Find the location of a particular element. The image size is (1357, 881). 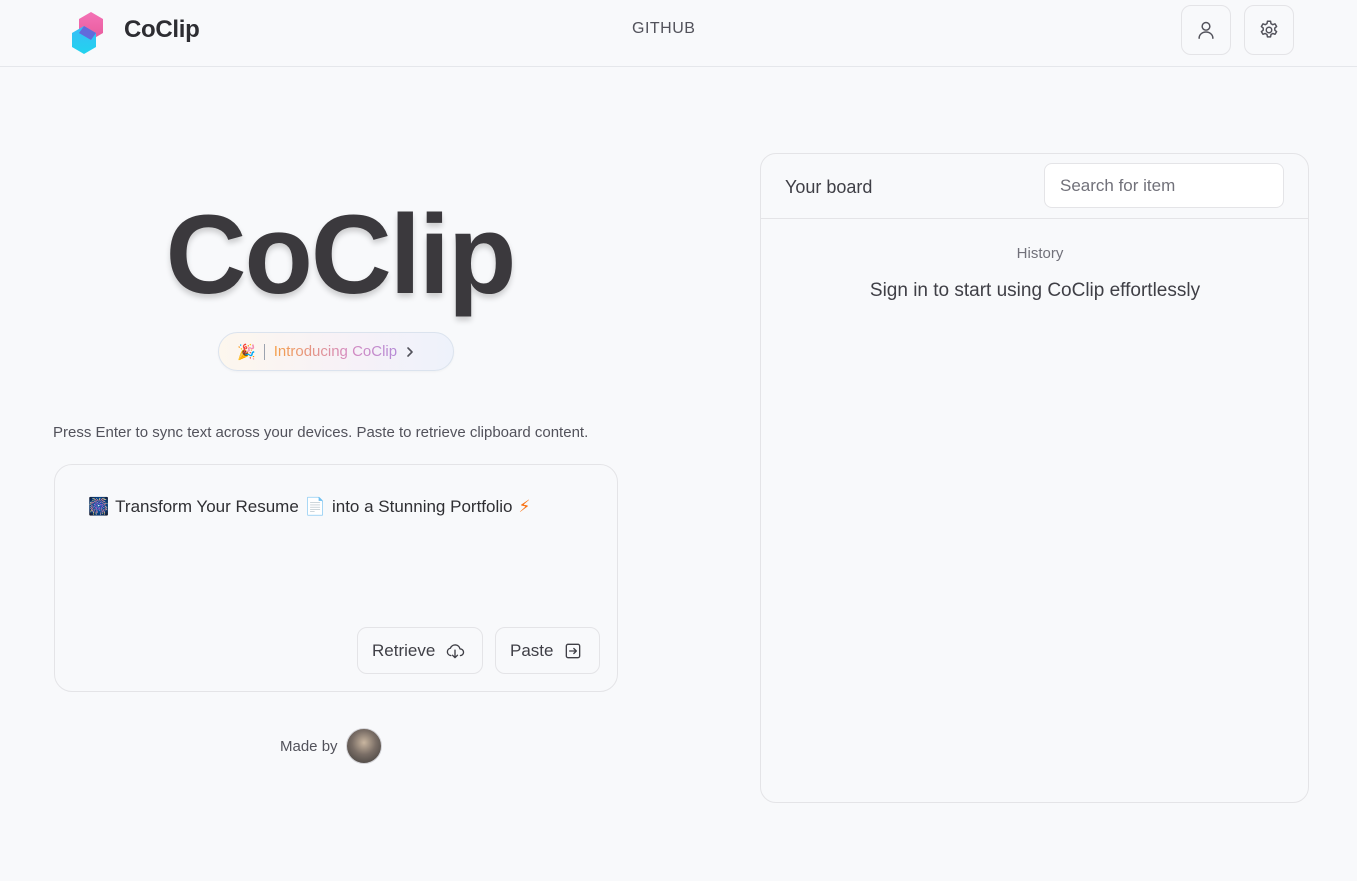

user-button is located at coordinates (1206, 30).